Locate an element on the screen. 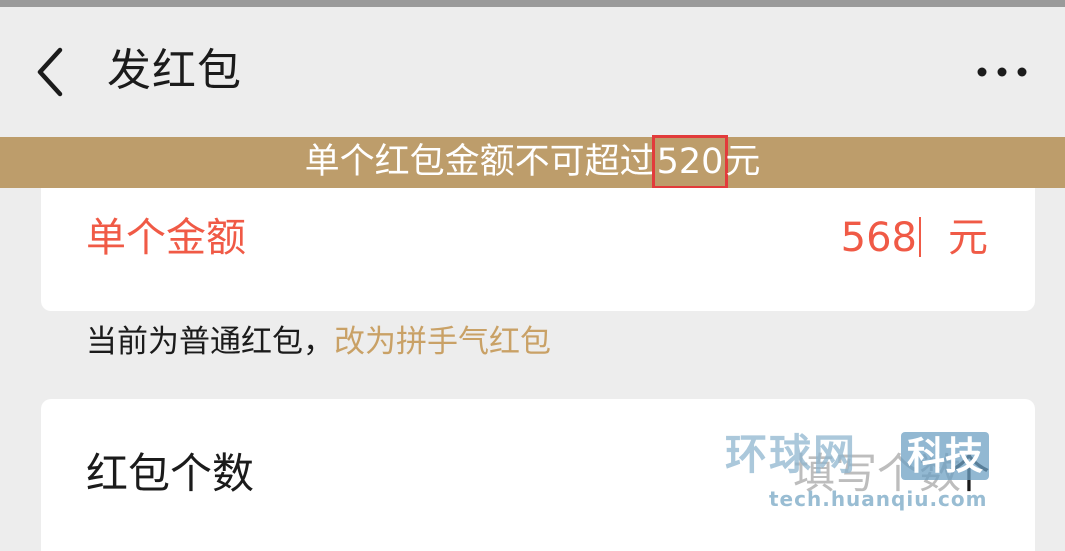 The height and width of the screenshot is (551, 1065). page-title: 发红包 is located at coordinates (174, 70).